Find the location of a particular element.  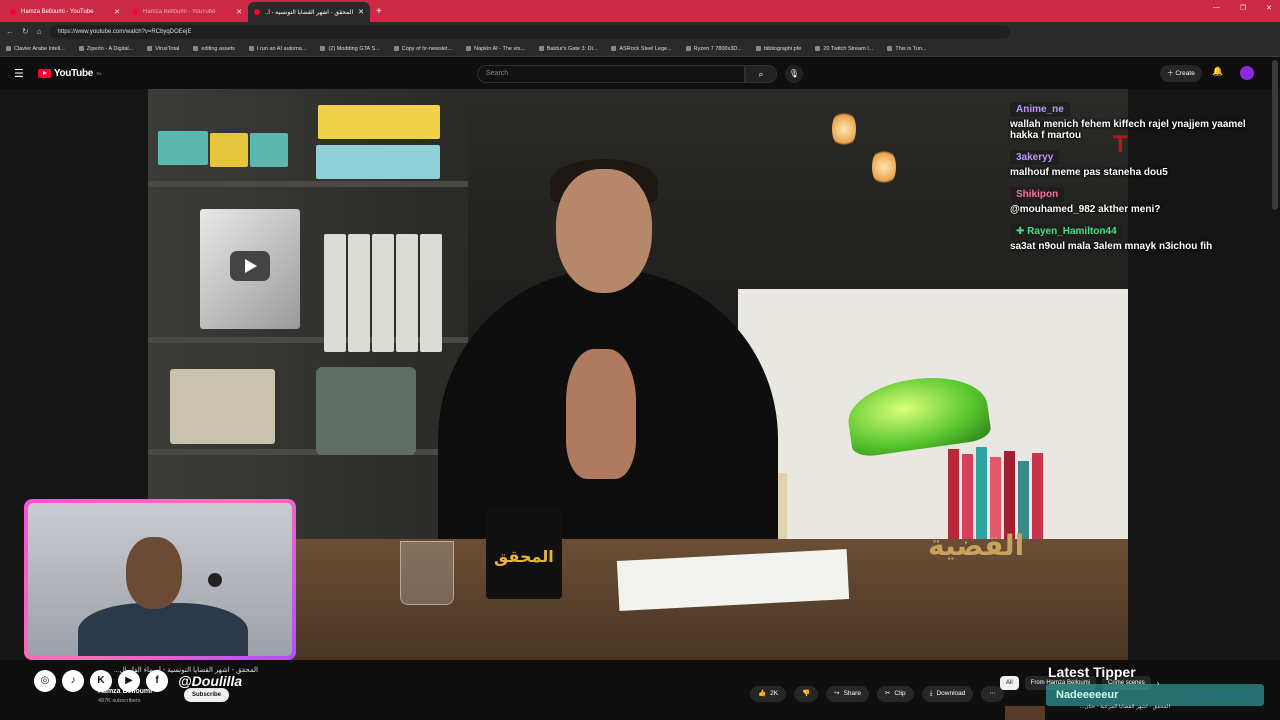

like-count: 2K is located at coordinates (774, 693).